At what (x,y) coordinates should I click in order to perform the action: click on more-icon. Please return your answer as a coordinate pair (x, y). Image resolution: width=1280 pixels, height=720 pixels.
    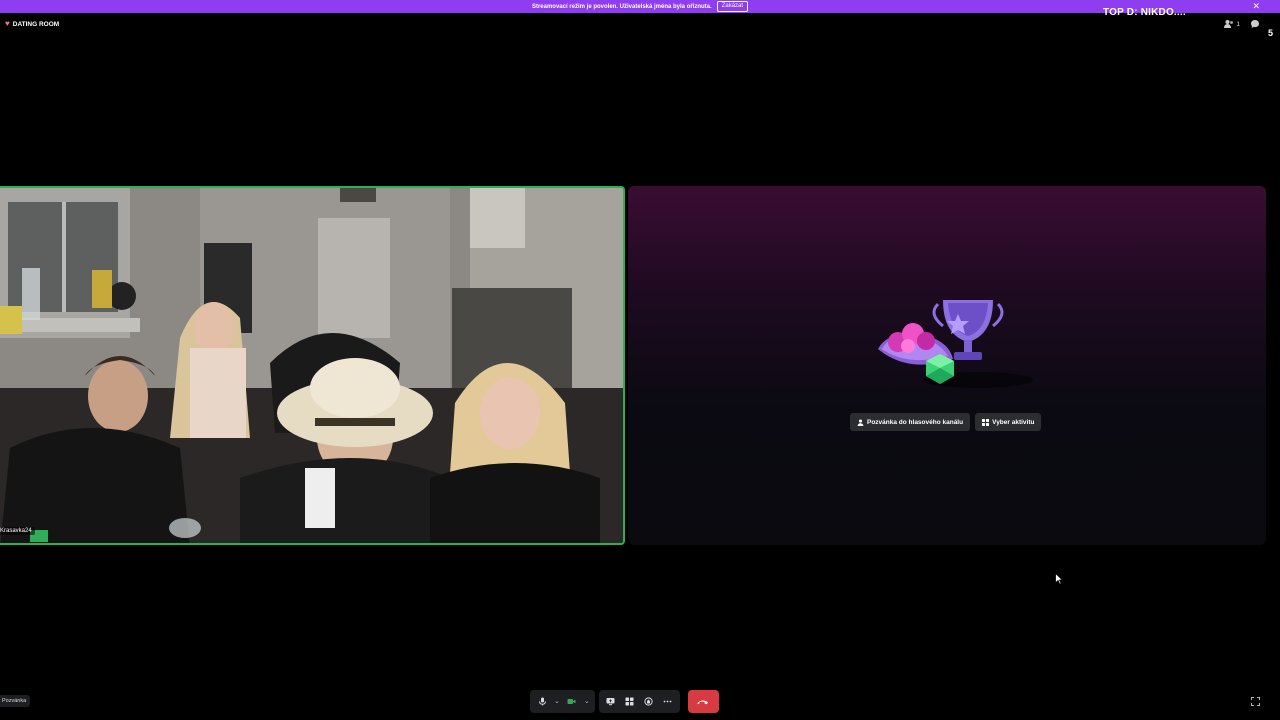
    Looking at the image, I should click on (667, 701).